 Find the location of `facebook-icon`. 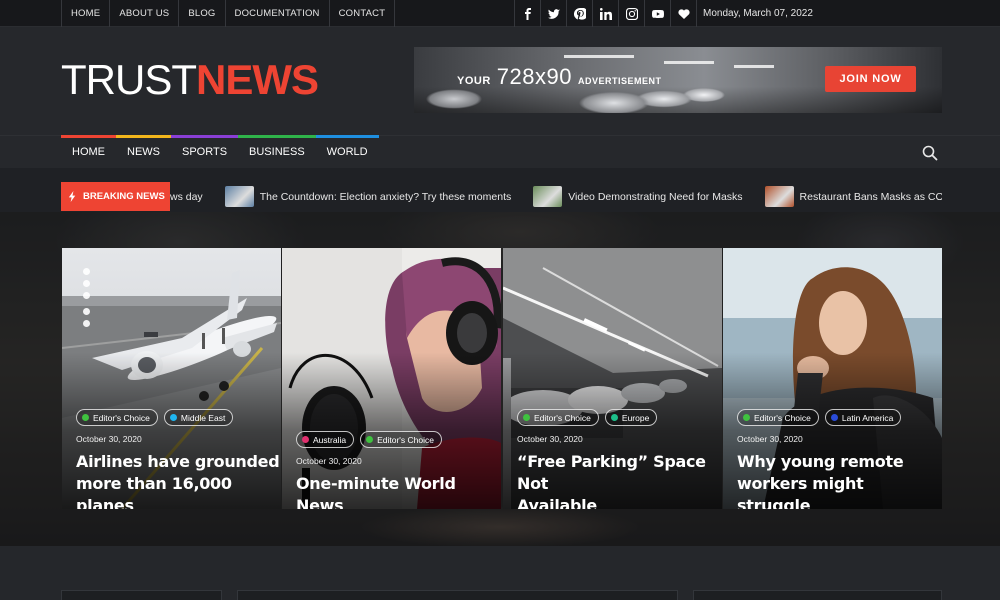

facebook-icon is located at coordinates (528, 13).